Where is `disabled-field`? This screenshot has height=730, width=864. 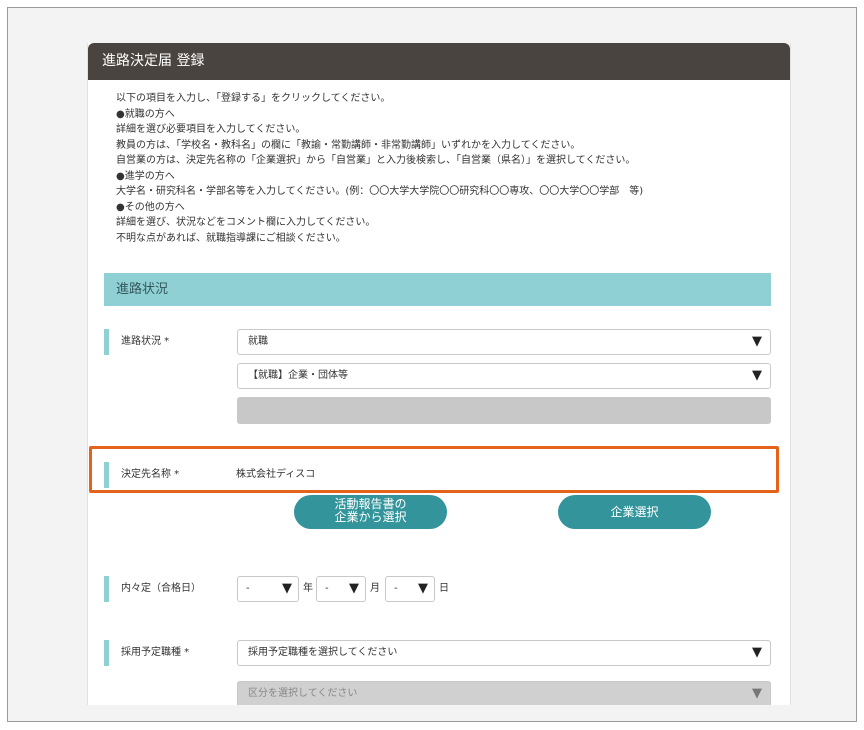
disabled-field is located at coordinates (504, 410).